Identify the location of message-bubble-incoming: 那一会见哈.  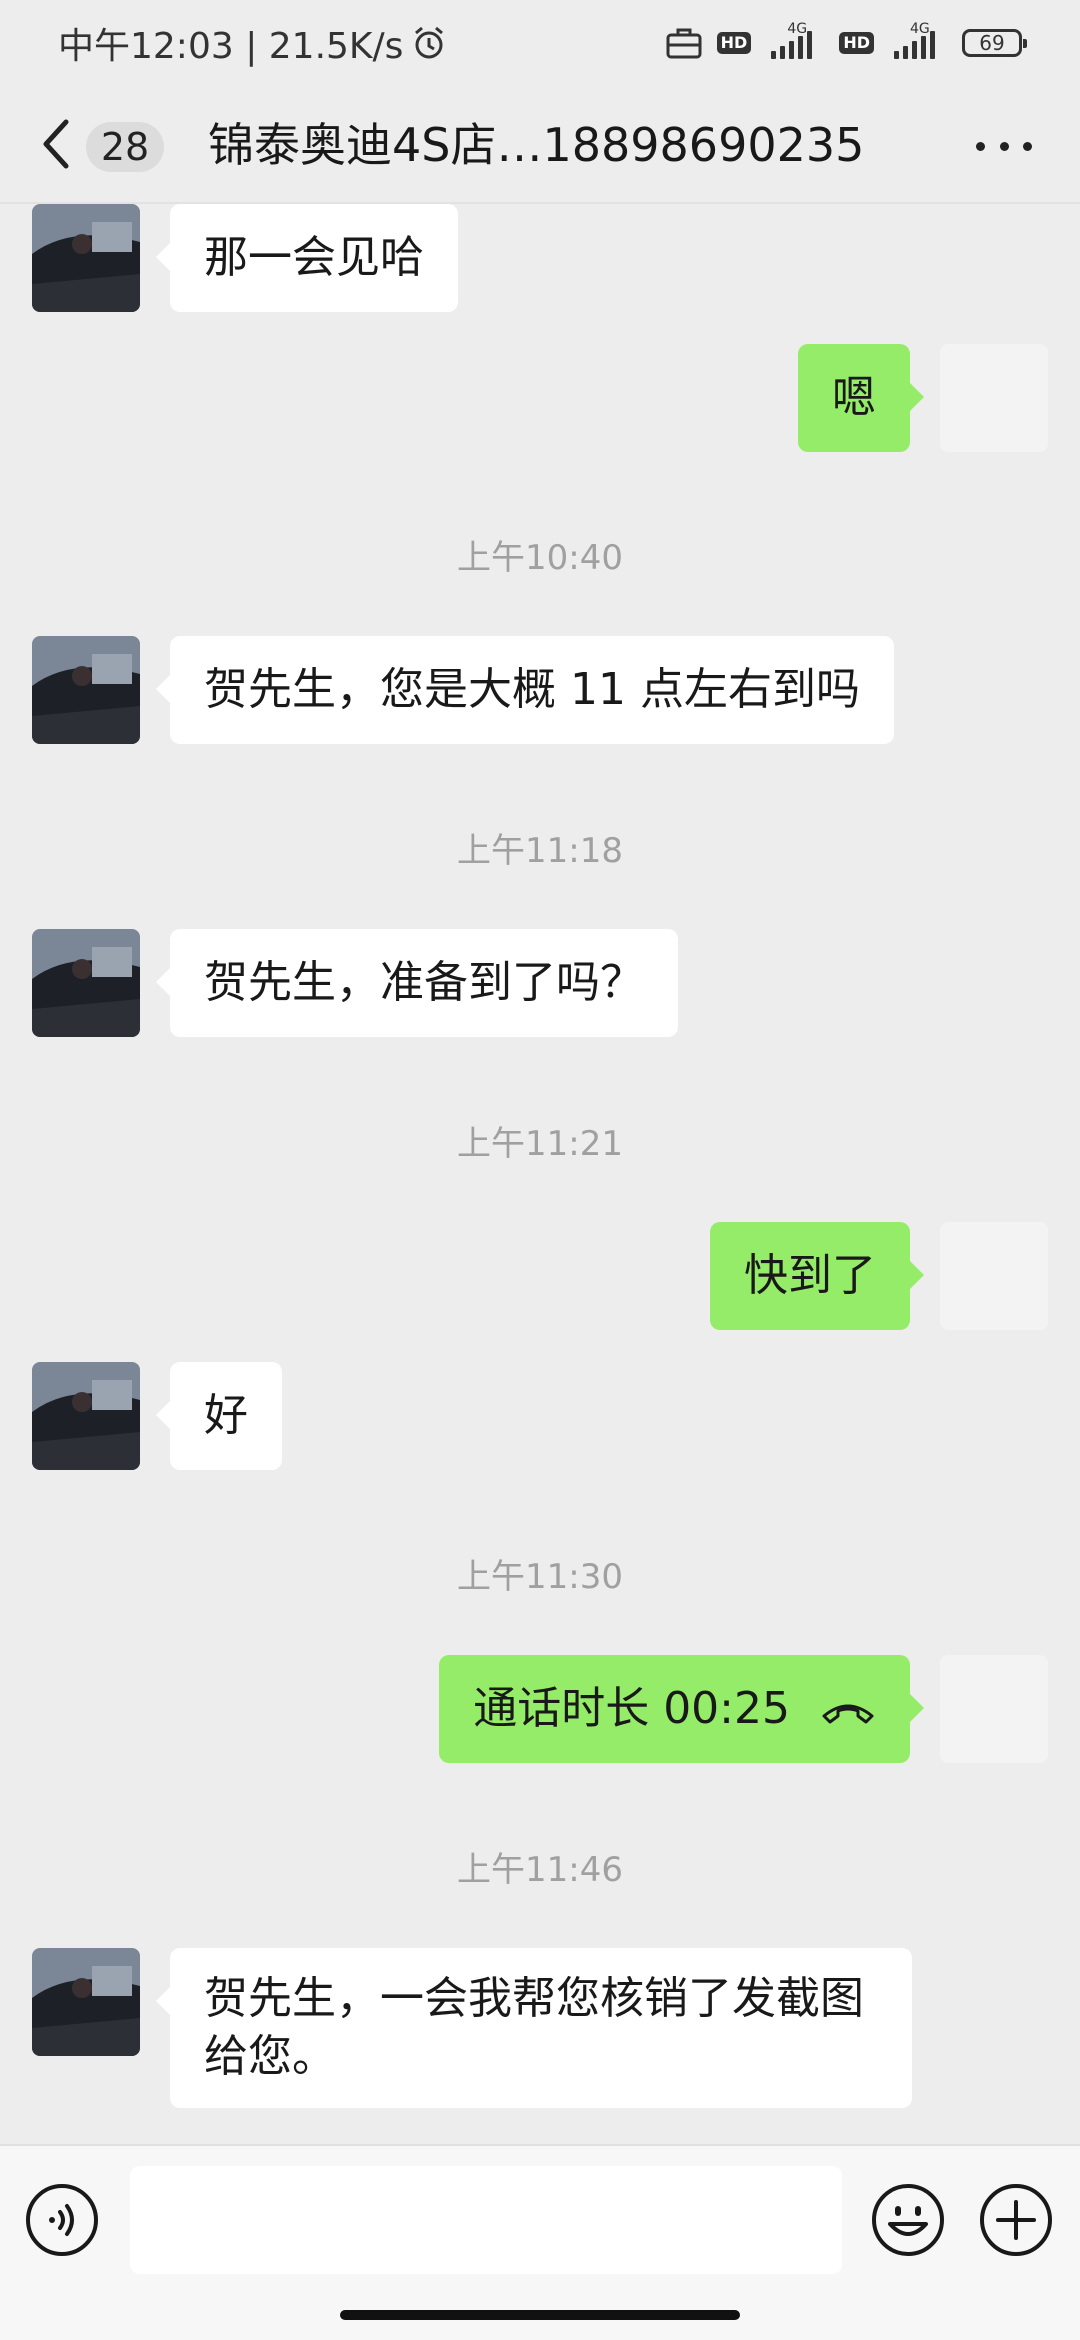
(307, 258).